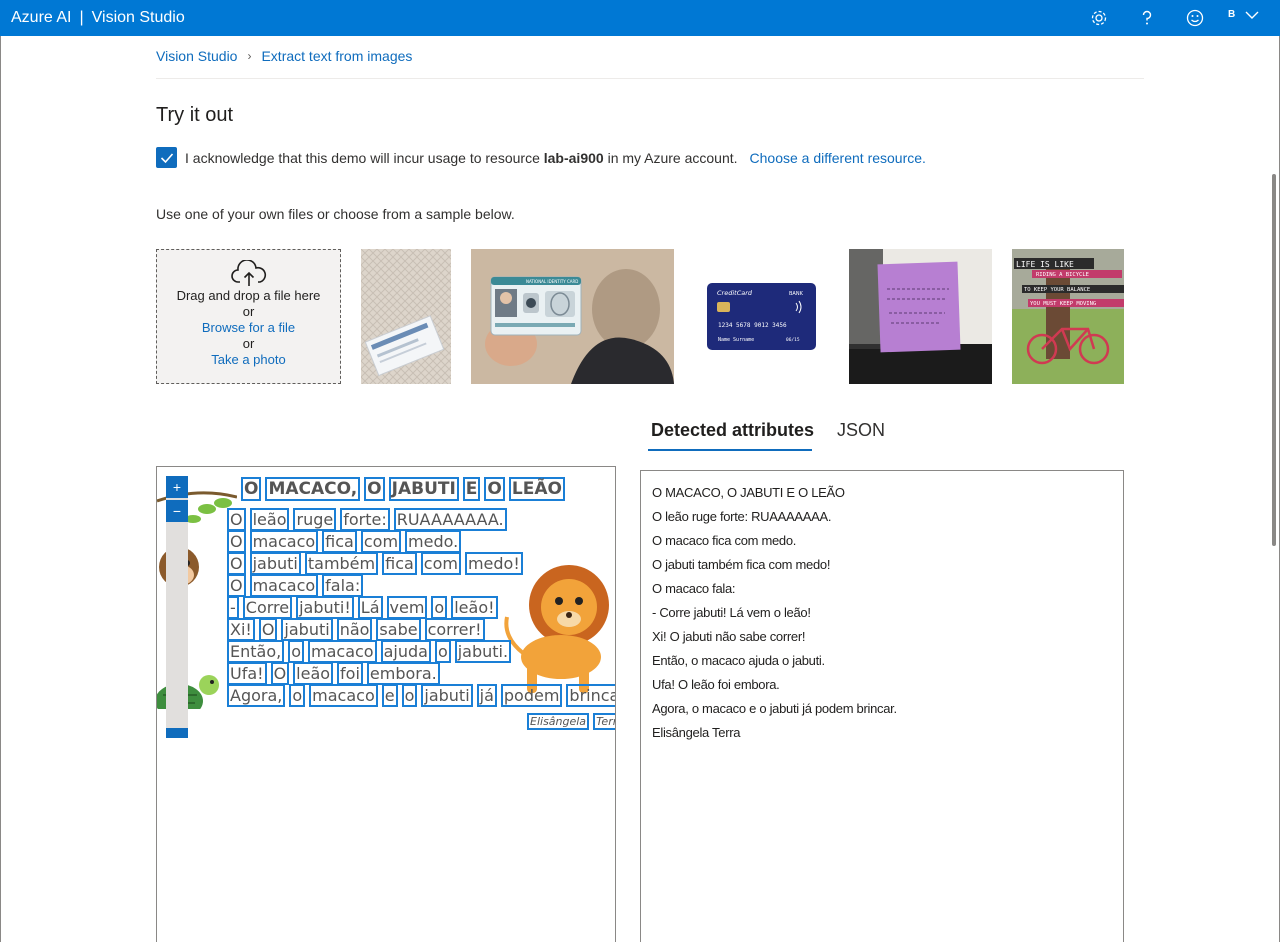 Image resolution: width=1280 pixels, height=942 pixels. I want to click on ocr-word-box: fala:, so click(343, 585).